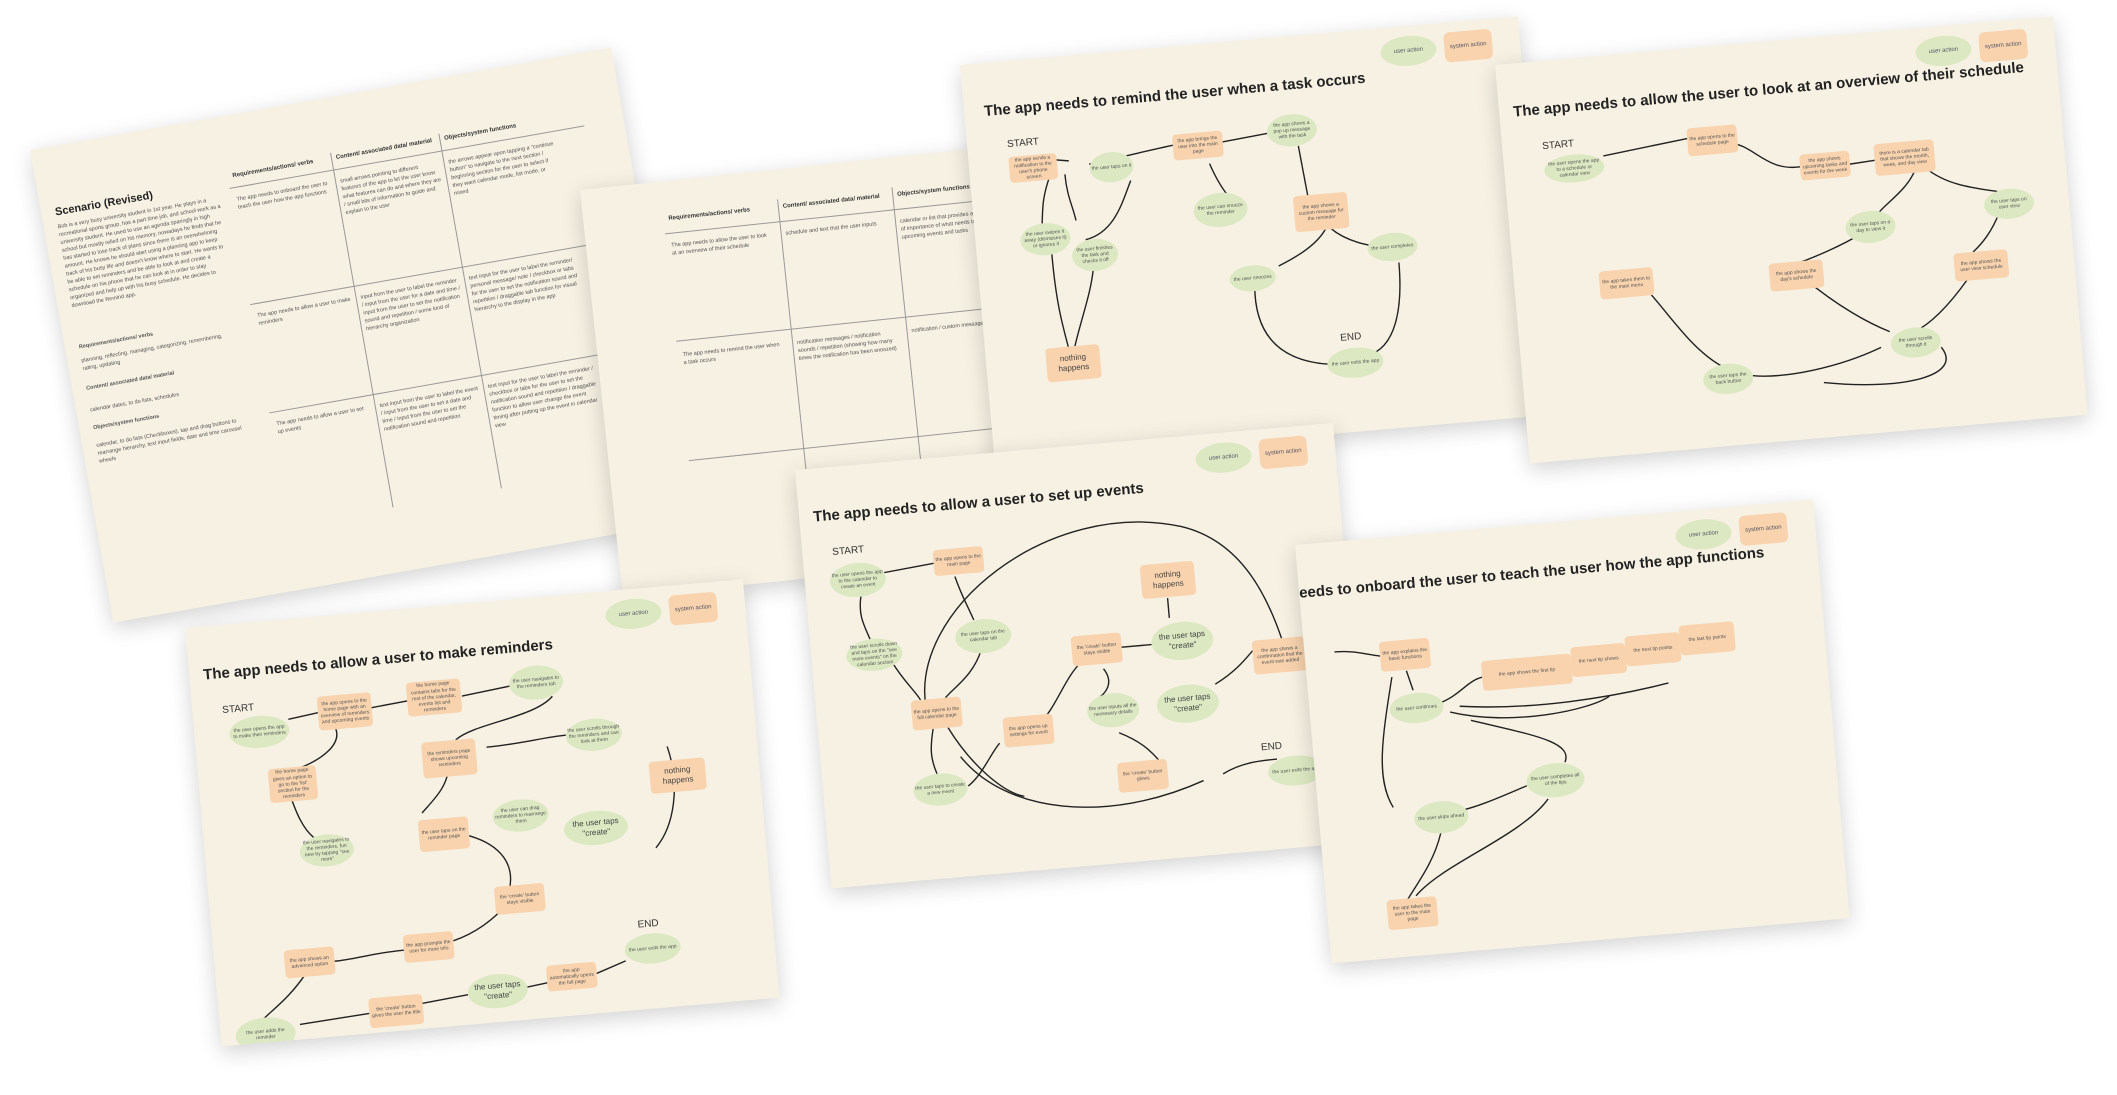 The height and width of the screenshot is (1095, 2117). I want to click on system-action-node: the app explains the basic functions, so click(1405, 654).